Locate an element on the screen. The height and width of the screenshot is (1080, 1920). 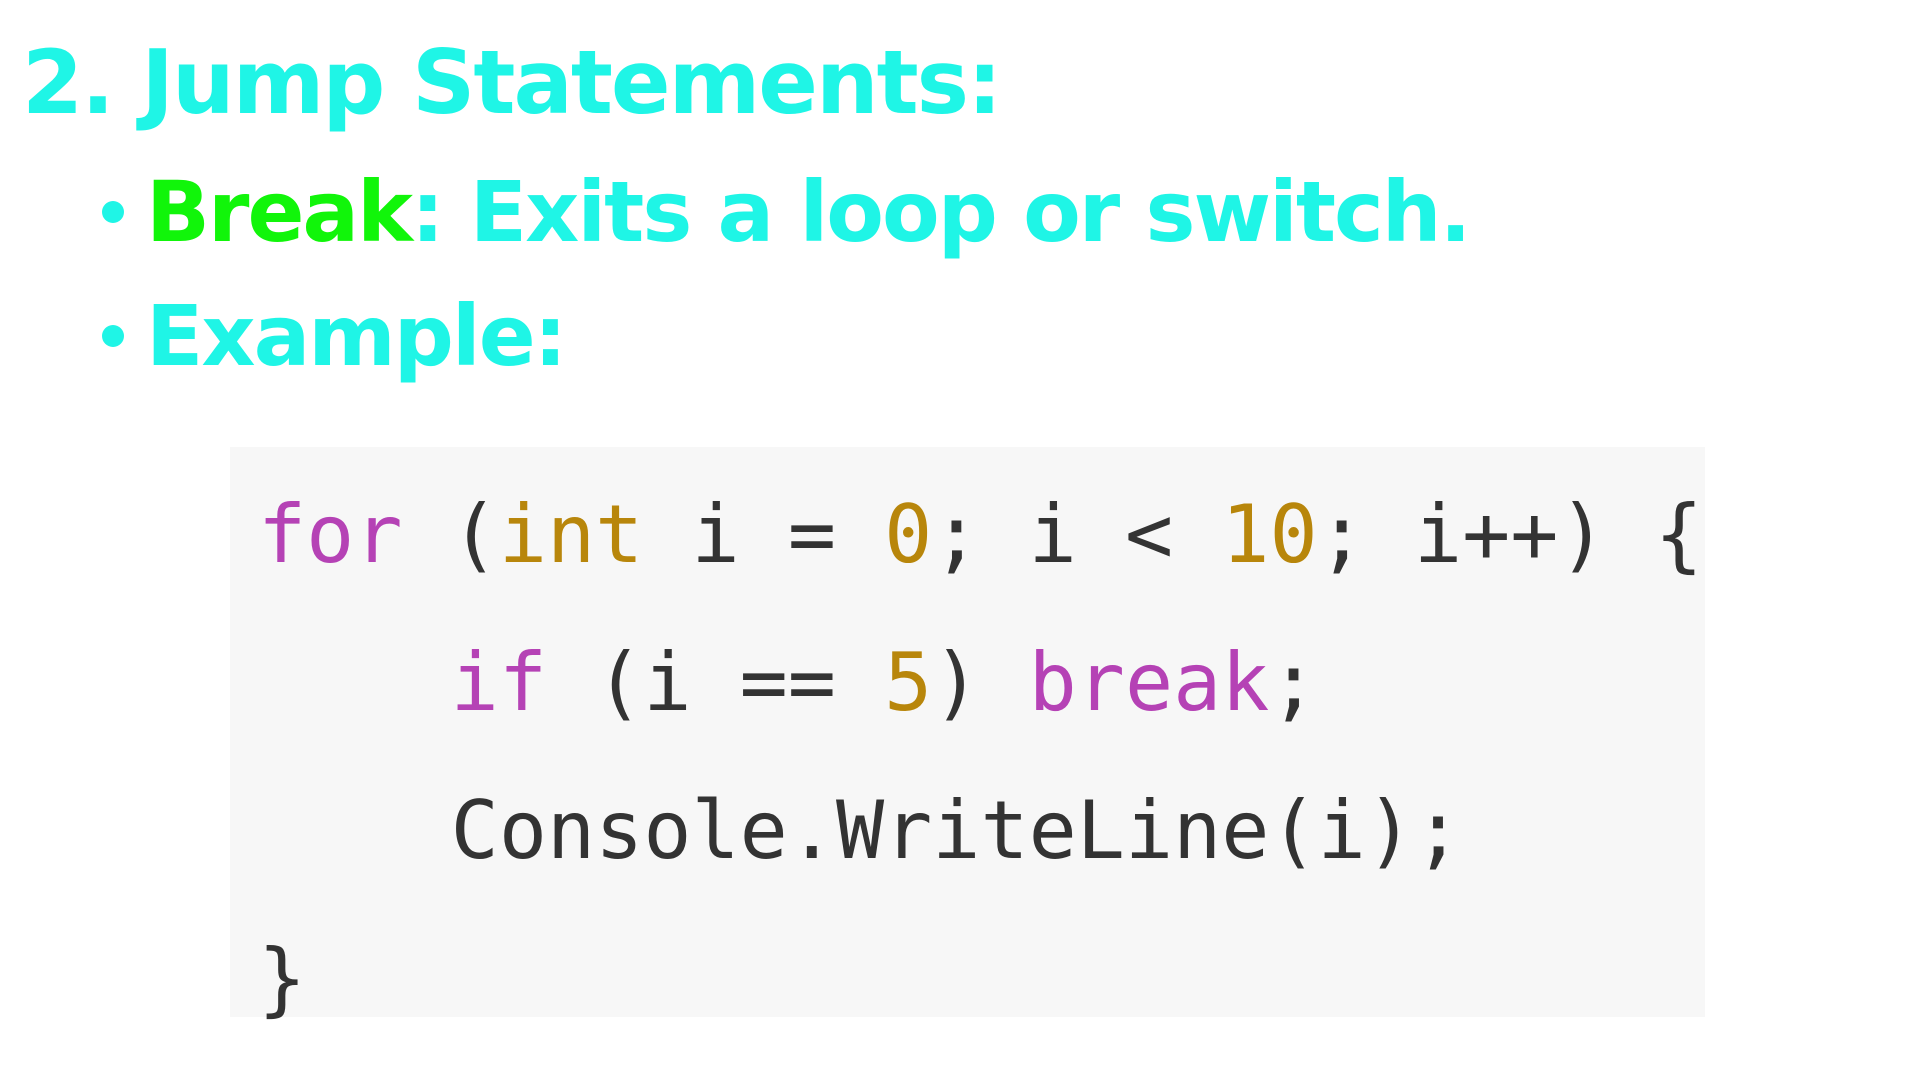
code-line: } is located at coordinates (981, 979).